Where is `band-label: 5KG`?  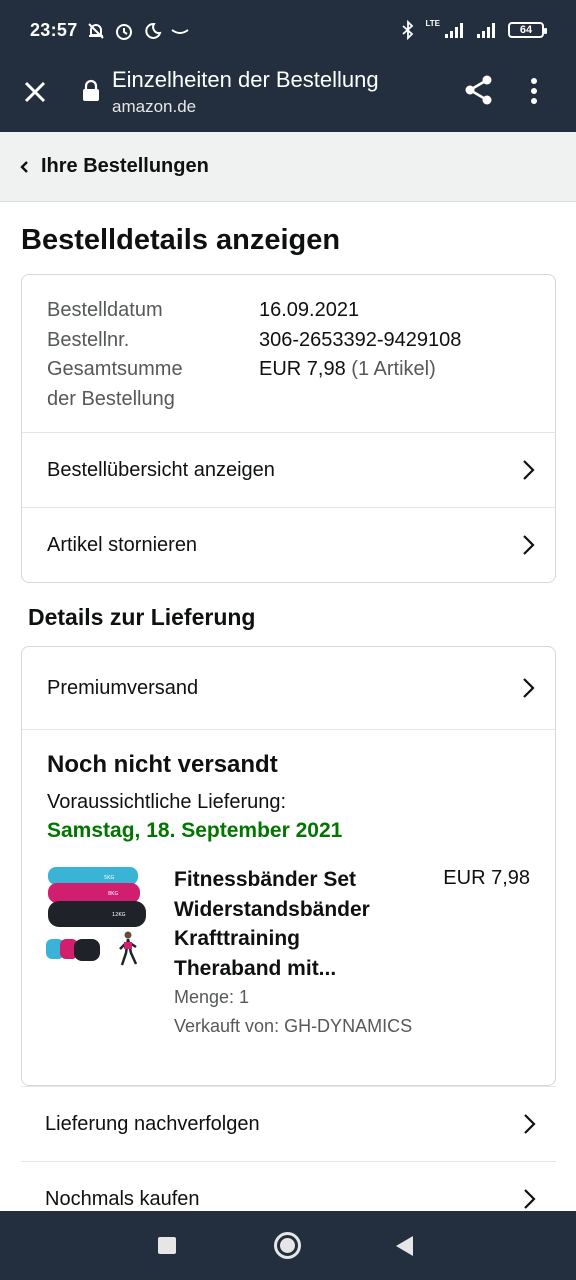 band-label: 5KG is located at coordinates (109, 878).